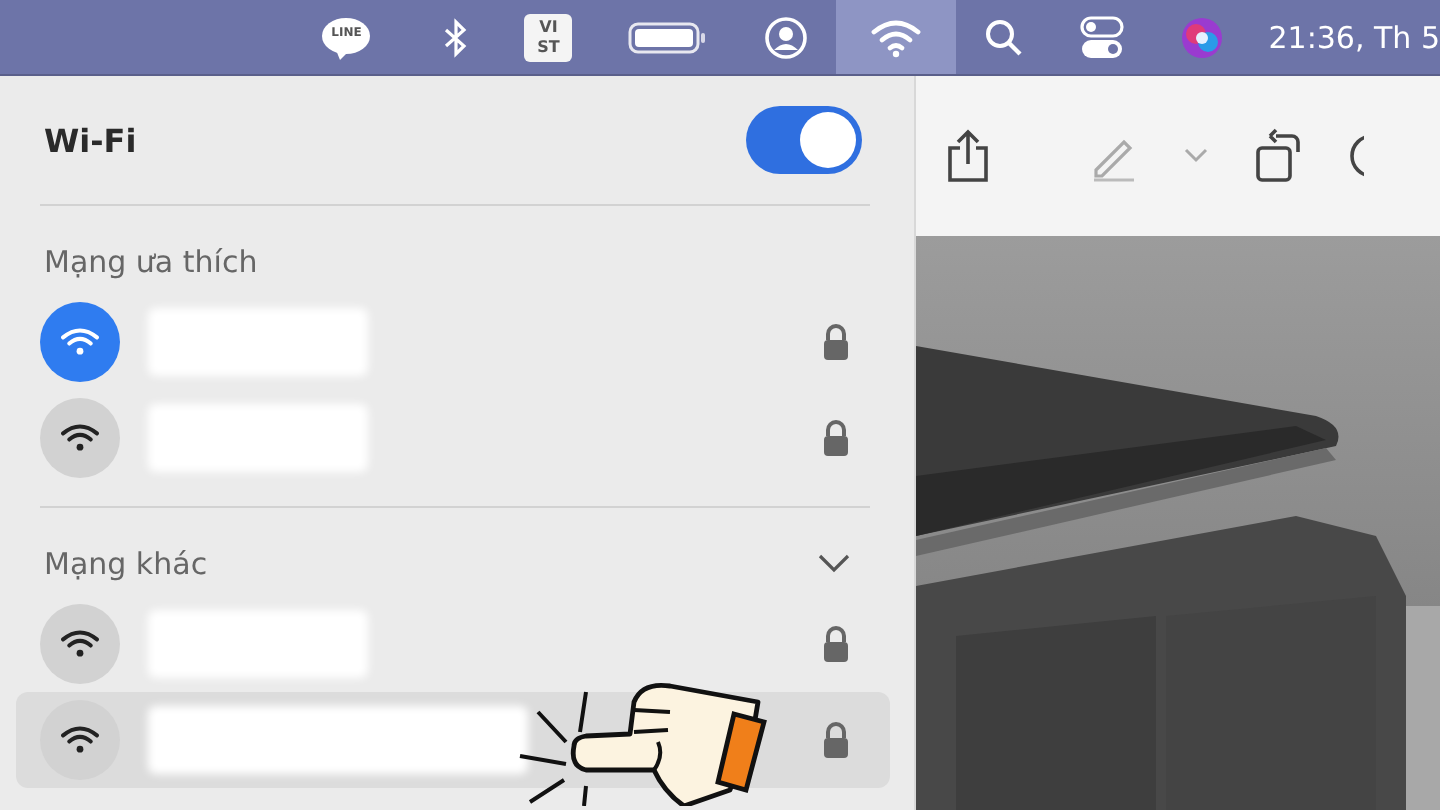 Image resolution: width=1440 pixels, height=810 pixels. What do you see at coordinates (1354, 37) in the screenshot?
I see `clock: 21:36, Th 5` at bounding box center [1354, 37].